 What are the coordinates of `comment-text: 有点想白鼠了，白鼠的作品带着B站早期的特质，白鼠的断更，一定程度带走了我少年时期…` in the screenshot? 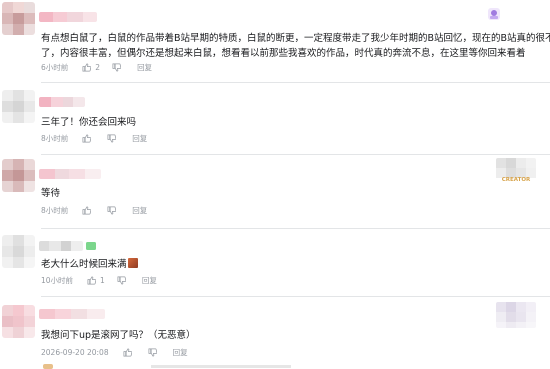 It's located at (295, 46).